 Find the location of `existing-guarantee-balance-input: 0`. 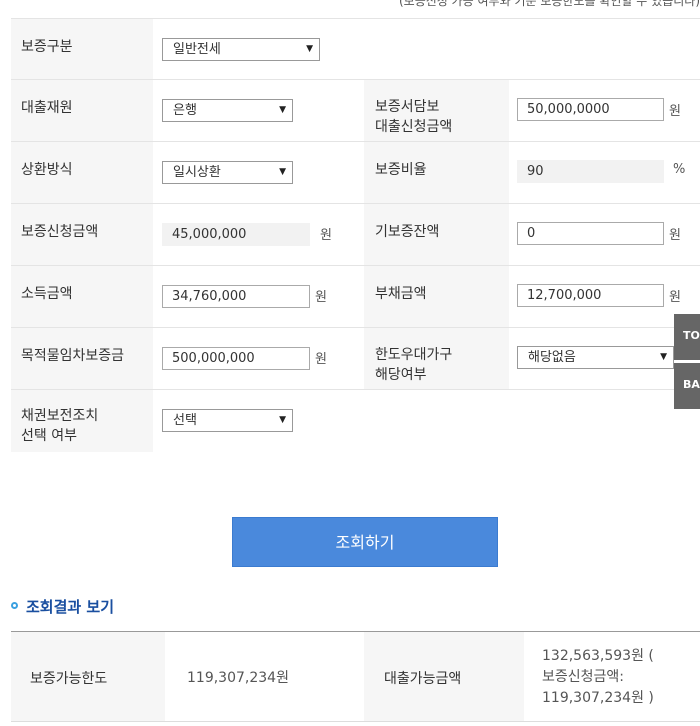

existing-guarantee-balance-input: 0 is located at coordinates (590, 233).